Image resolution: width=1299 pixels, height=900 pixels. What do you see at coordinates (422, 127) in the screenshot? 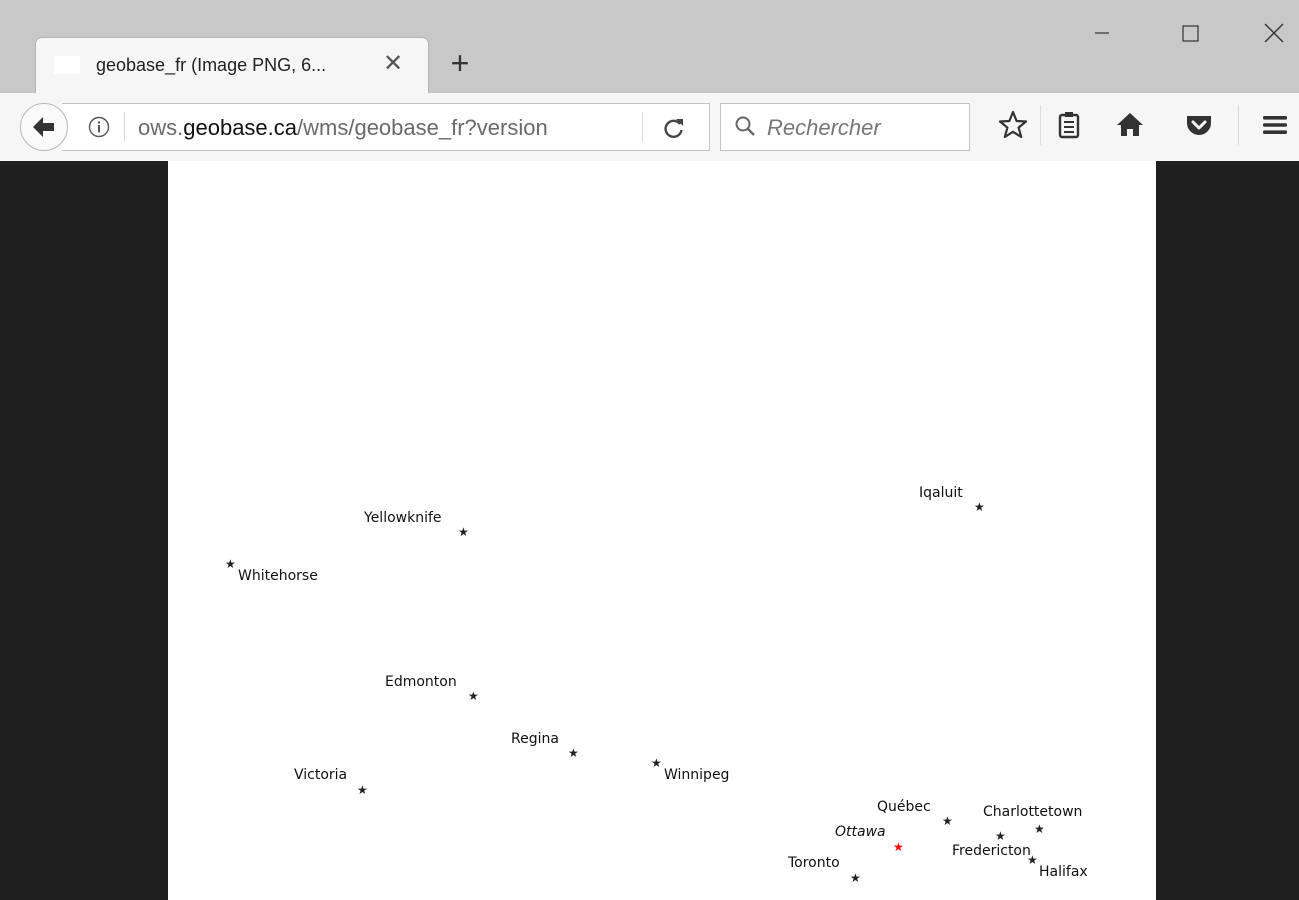
I see `url-path: /wms/geobase_fr?version` at bounding box center [422, 127].